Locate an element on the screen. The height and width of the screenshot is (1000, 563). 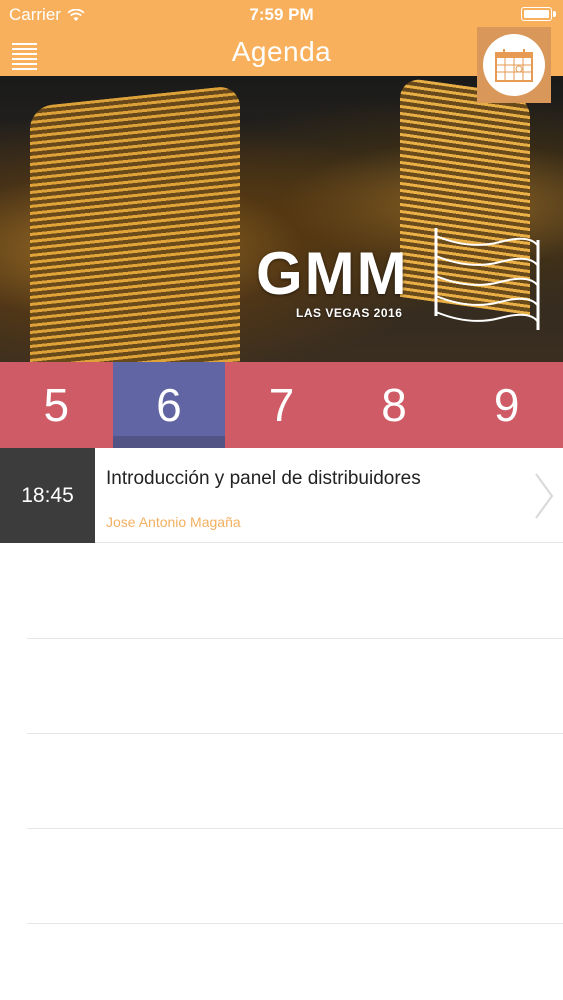
clock: 7:59 PM is located at coordinates (281, 14).